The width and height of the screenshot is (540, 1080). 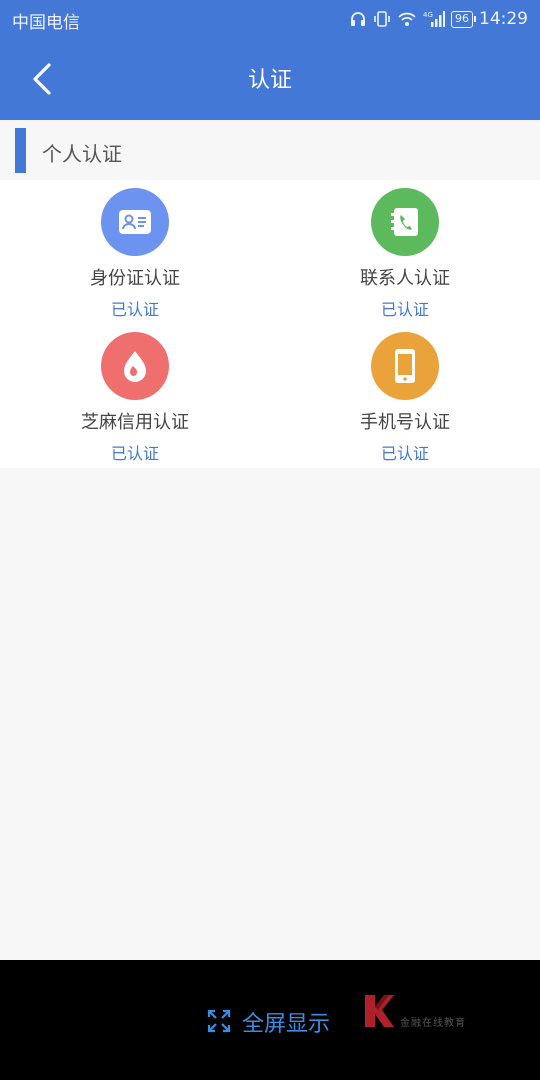 I want to click on verification-item-label: 联系人认证, so click(x=405, y=278).